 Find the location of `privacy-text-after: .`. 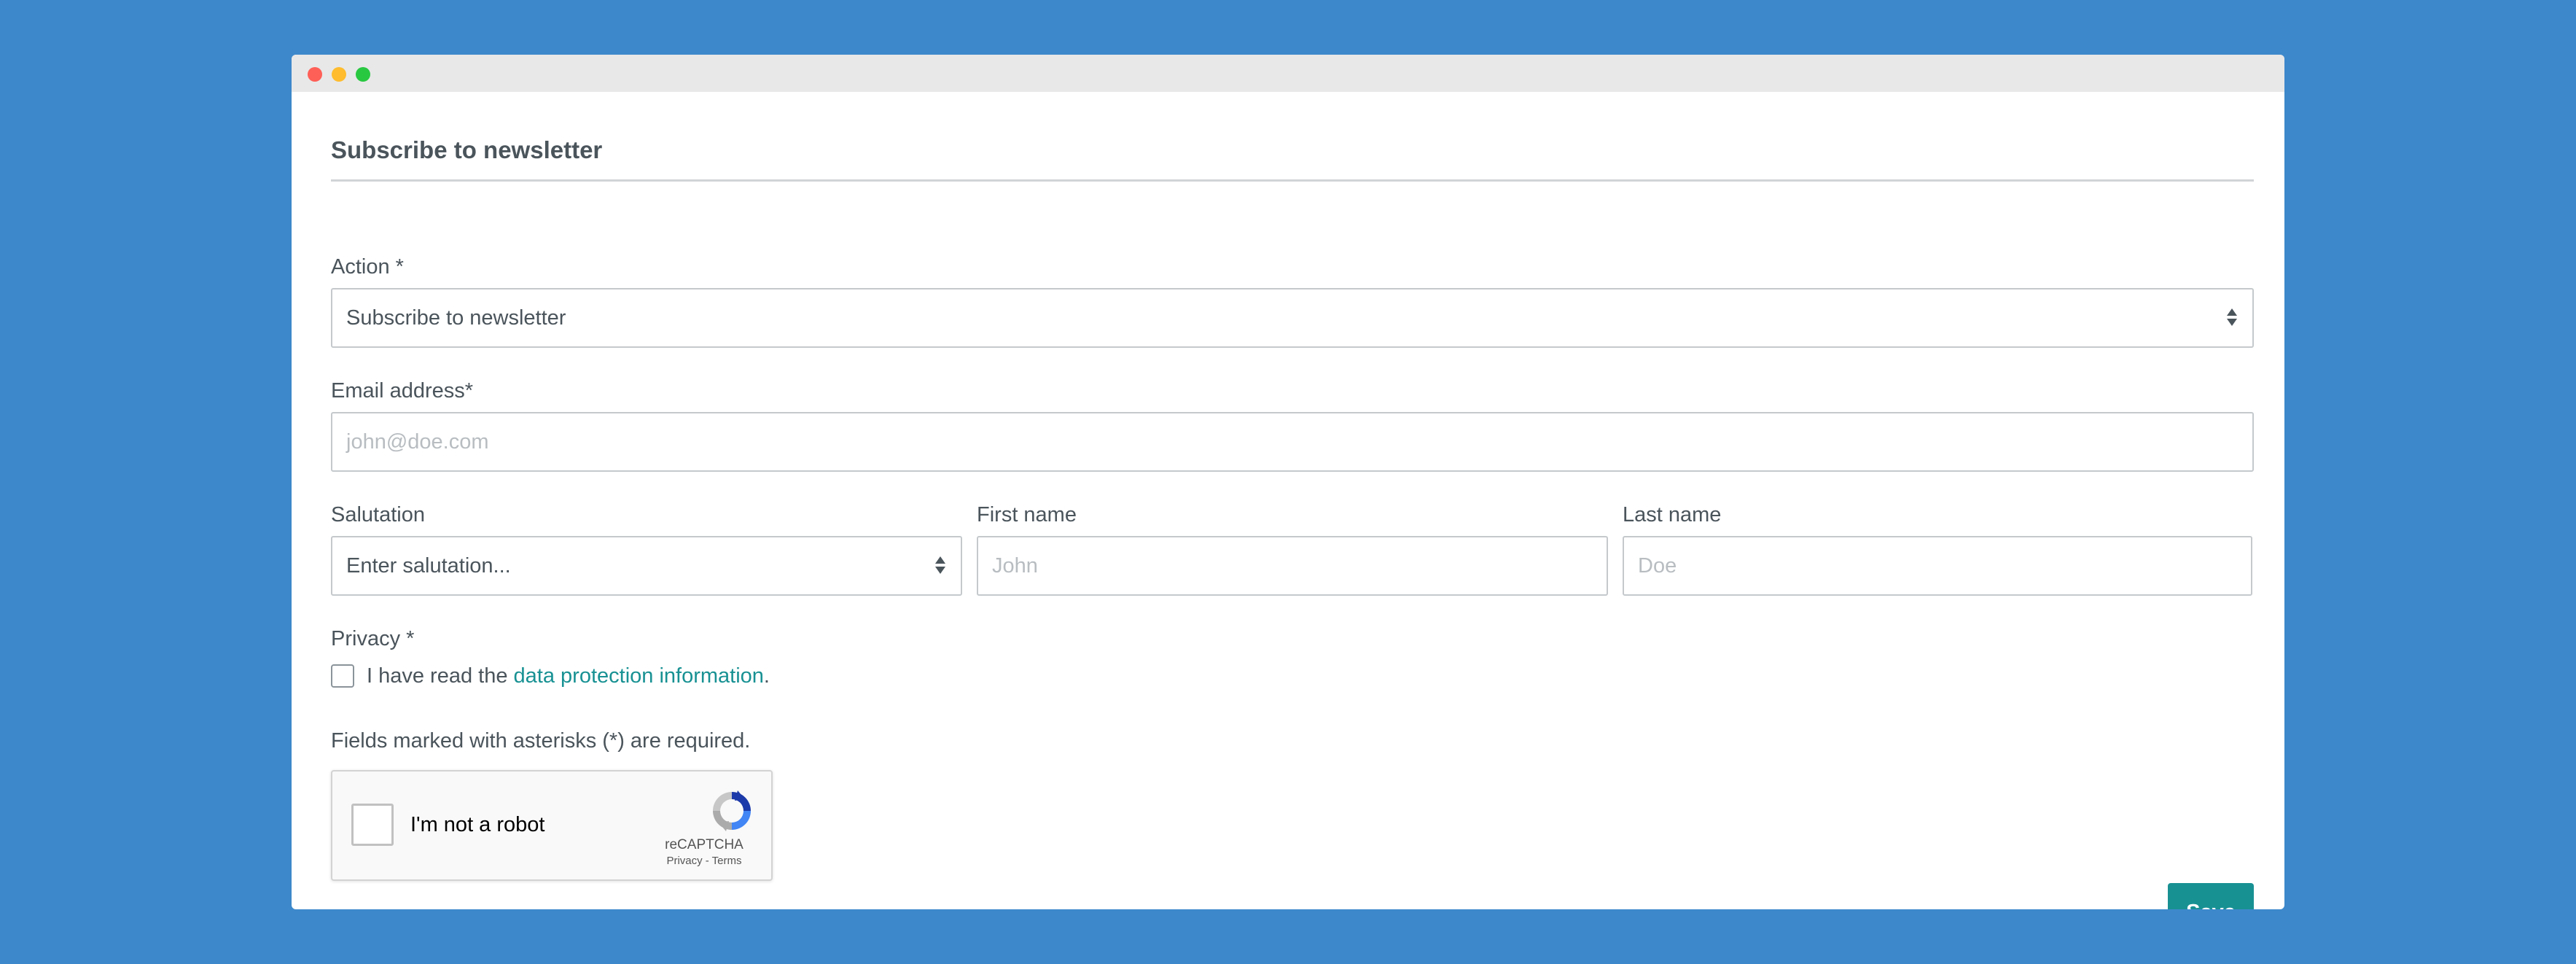

privacy-text-after: . is located at coordinates (766, 676).